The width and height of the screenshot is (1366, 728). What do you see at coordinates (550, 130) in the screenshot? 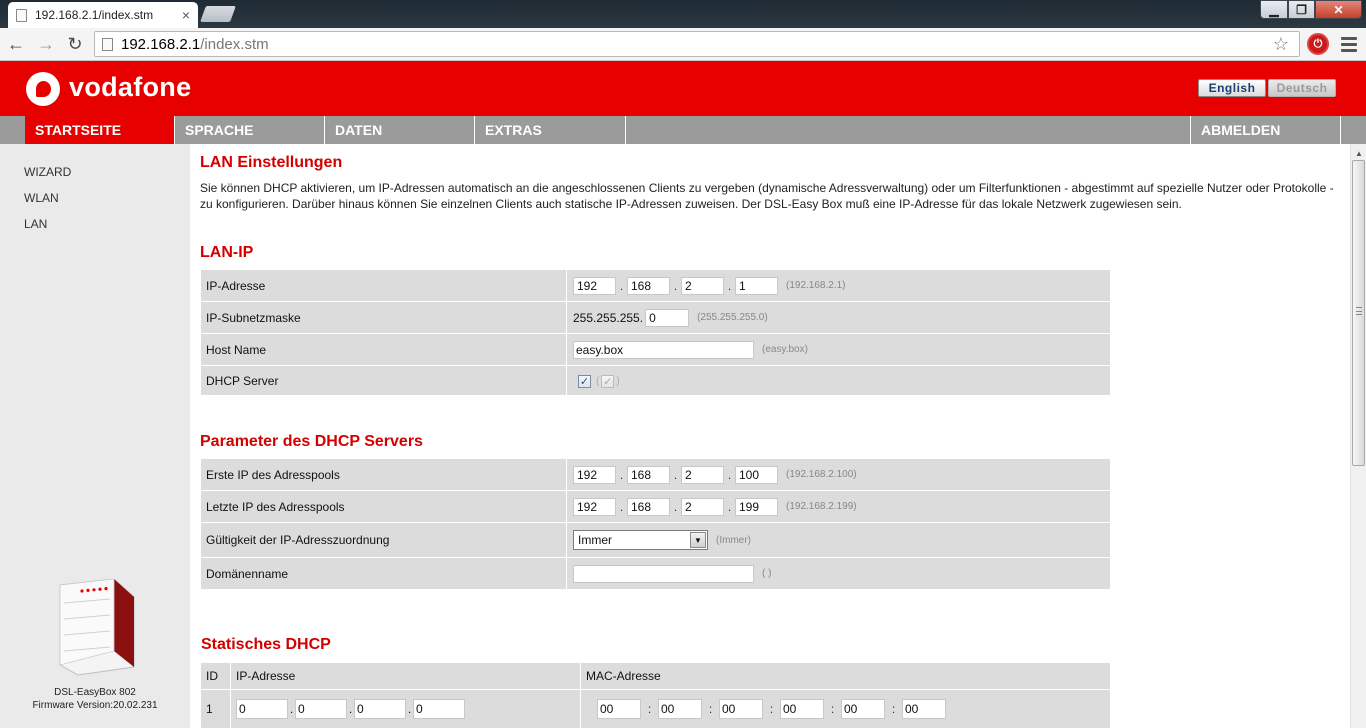
I see `nav-extras: EXTRAS` at bounding box center [550, 130].